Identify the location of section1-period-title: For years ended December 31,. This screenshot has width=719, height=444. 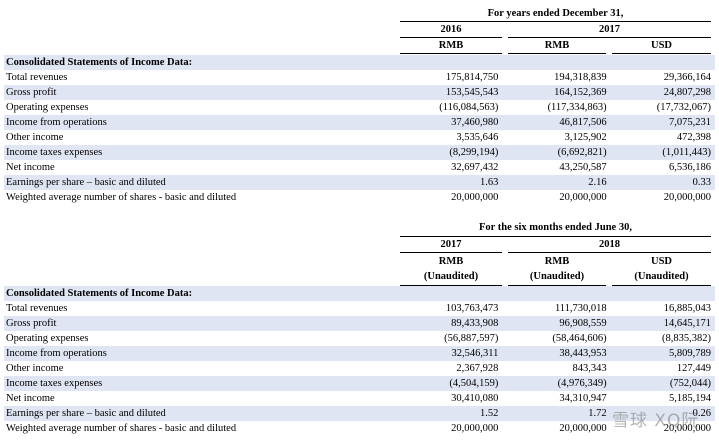
(555, 13).